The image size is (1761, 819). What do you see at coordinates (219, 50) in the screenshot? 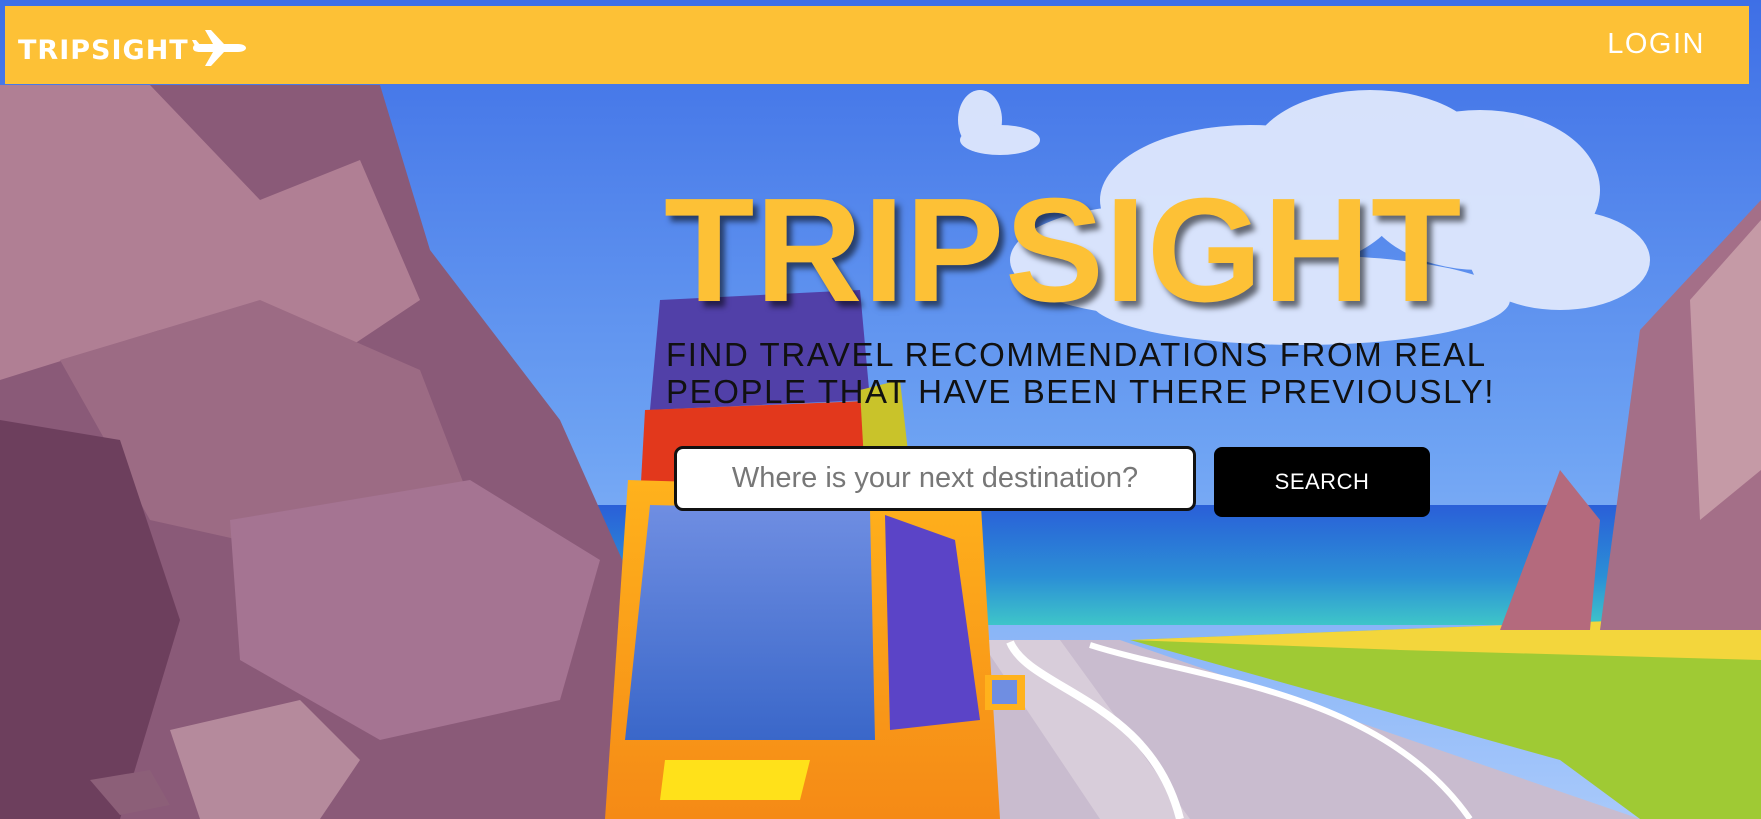
I see `airplane-icon` at bounding box center [219, 50].